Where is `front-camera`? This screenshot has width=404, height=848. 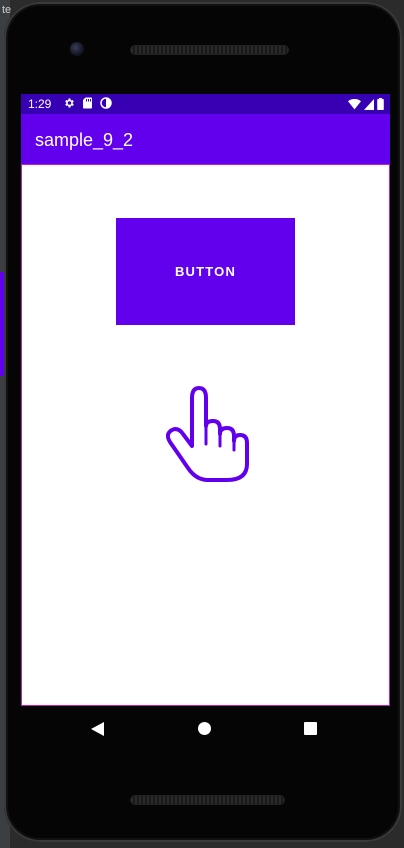
front-camera is located at coordinates (77, 49).